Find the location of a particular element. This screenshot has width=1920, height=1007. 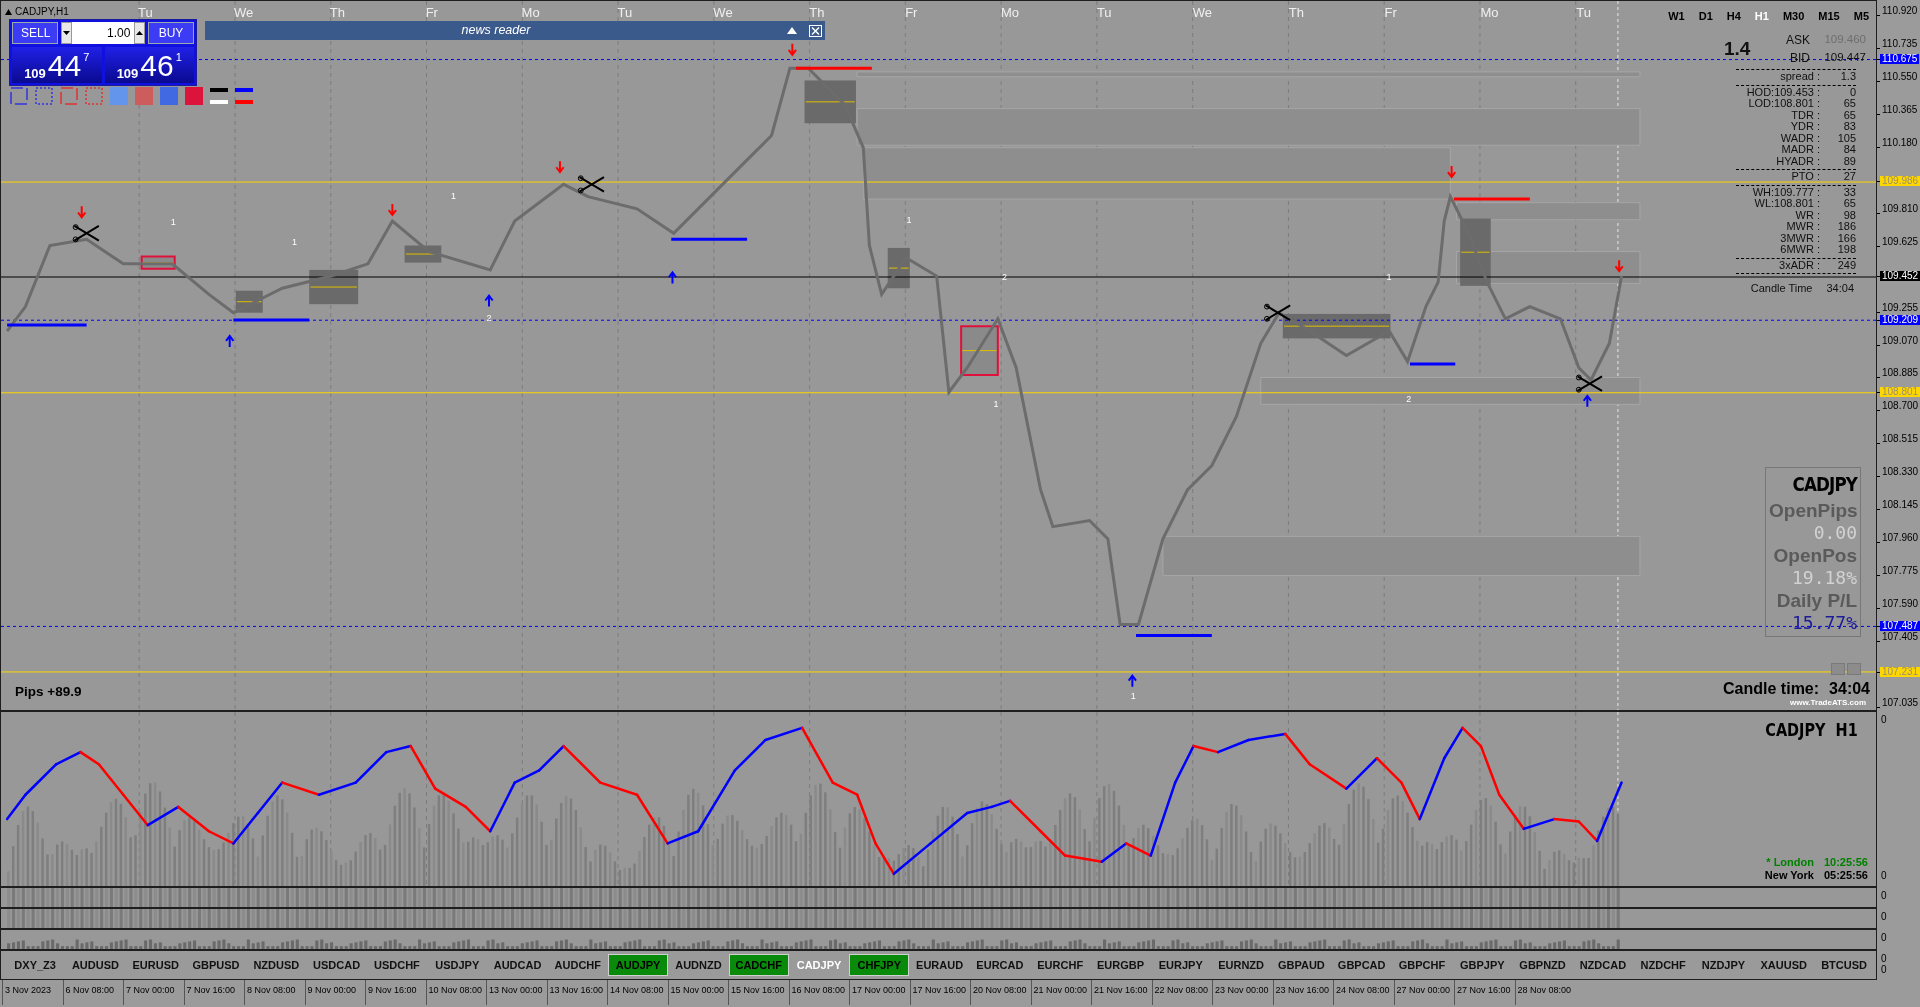

session-time: 05:25:56 is located at coordinates (1845, 875).